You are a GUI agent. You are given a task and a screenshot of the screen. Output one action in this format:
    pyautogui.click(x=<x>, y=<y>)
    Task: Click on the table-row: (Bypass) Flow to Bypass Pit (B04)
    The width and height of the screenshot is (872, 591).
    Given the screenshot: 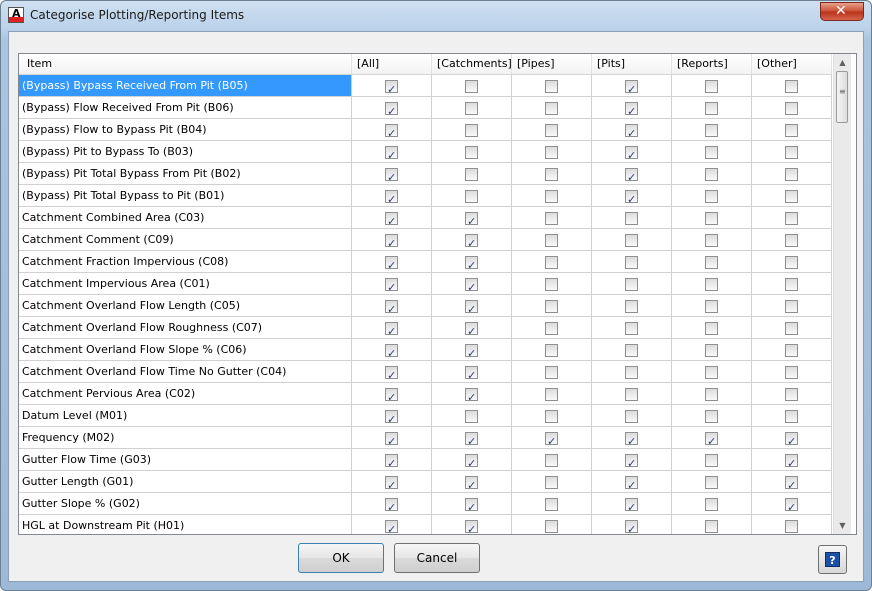 What is the action you would take?
    pyautogui.click(x=425, y=131)
    